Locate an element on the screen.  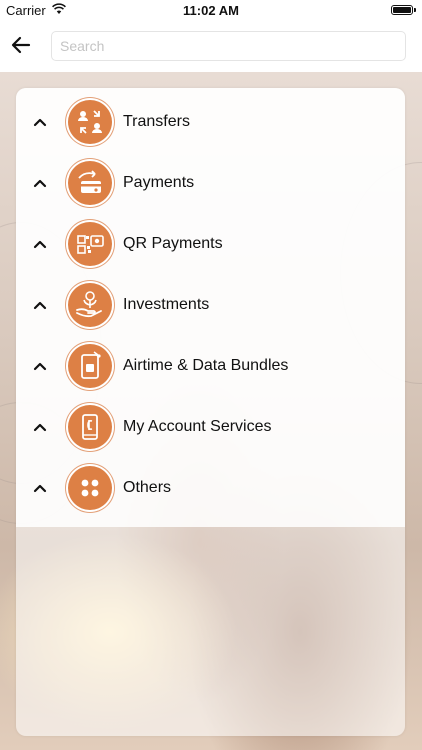
clock: 11:02 AM is located at coordinates (211, 10).